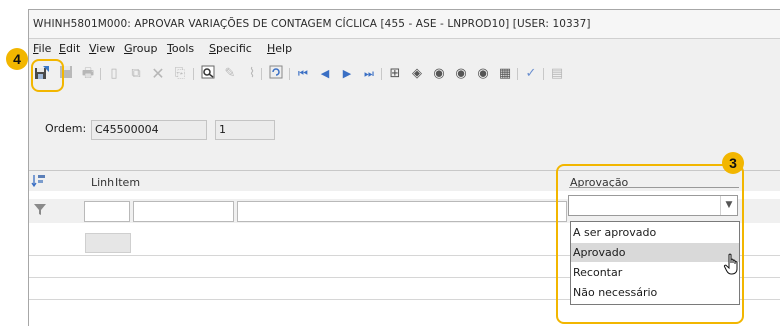 The width and height of the screenshot is (780, 327). I want to click on filter-line-input, so click(107, 211).